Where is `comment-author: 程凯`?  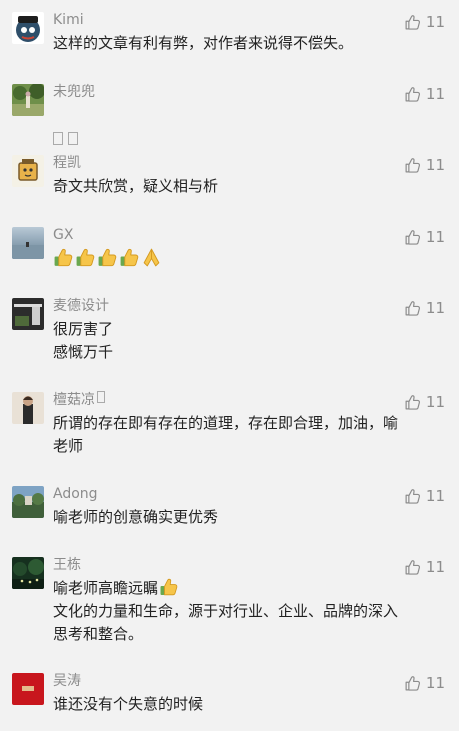
comment-author: 程凯 is located at coordinates (67, 163).